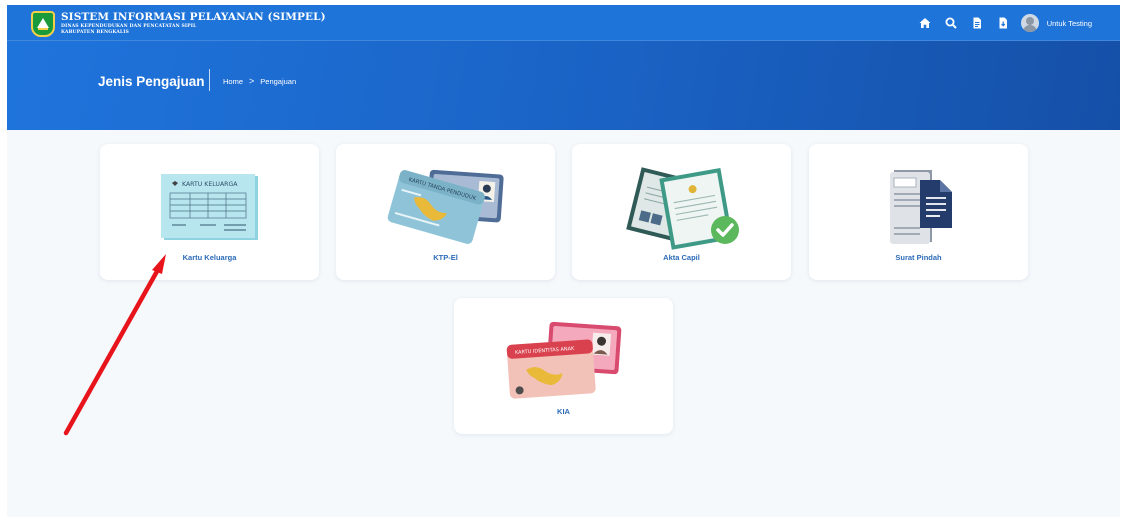 The height and width of the screenshot is (519, 1122). Describe the element at coordinates (977, 23) in the screenshot. I see `document-icon` at that location.